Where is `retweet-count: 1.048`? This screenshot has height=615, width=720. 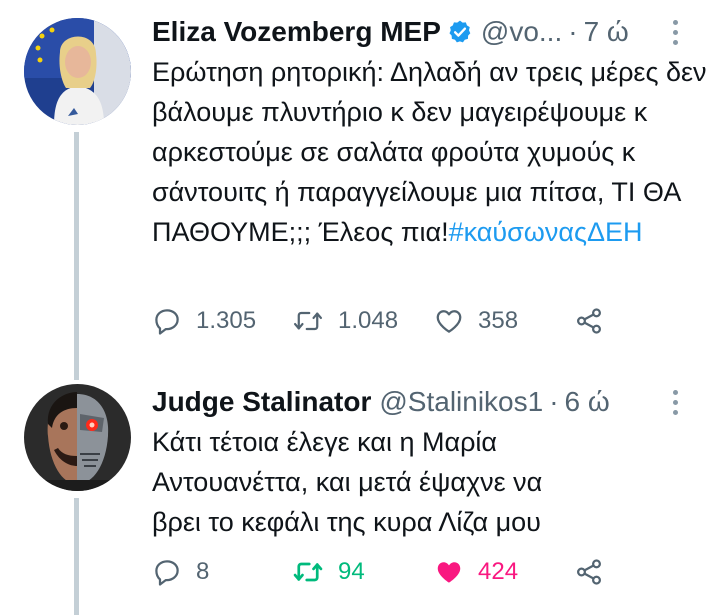 retweet-count: 1.048 is located at coordinates (368, 320).